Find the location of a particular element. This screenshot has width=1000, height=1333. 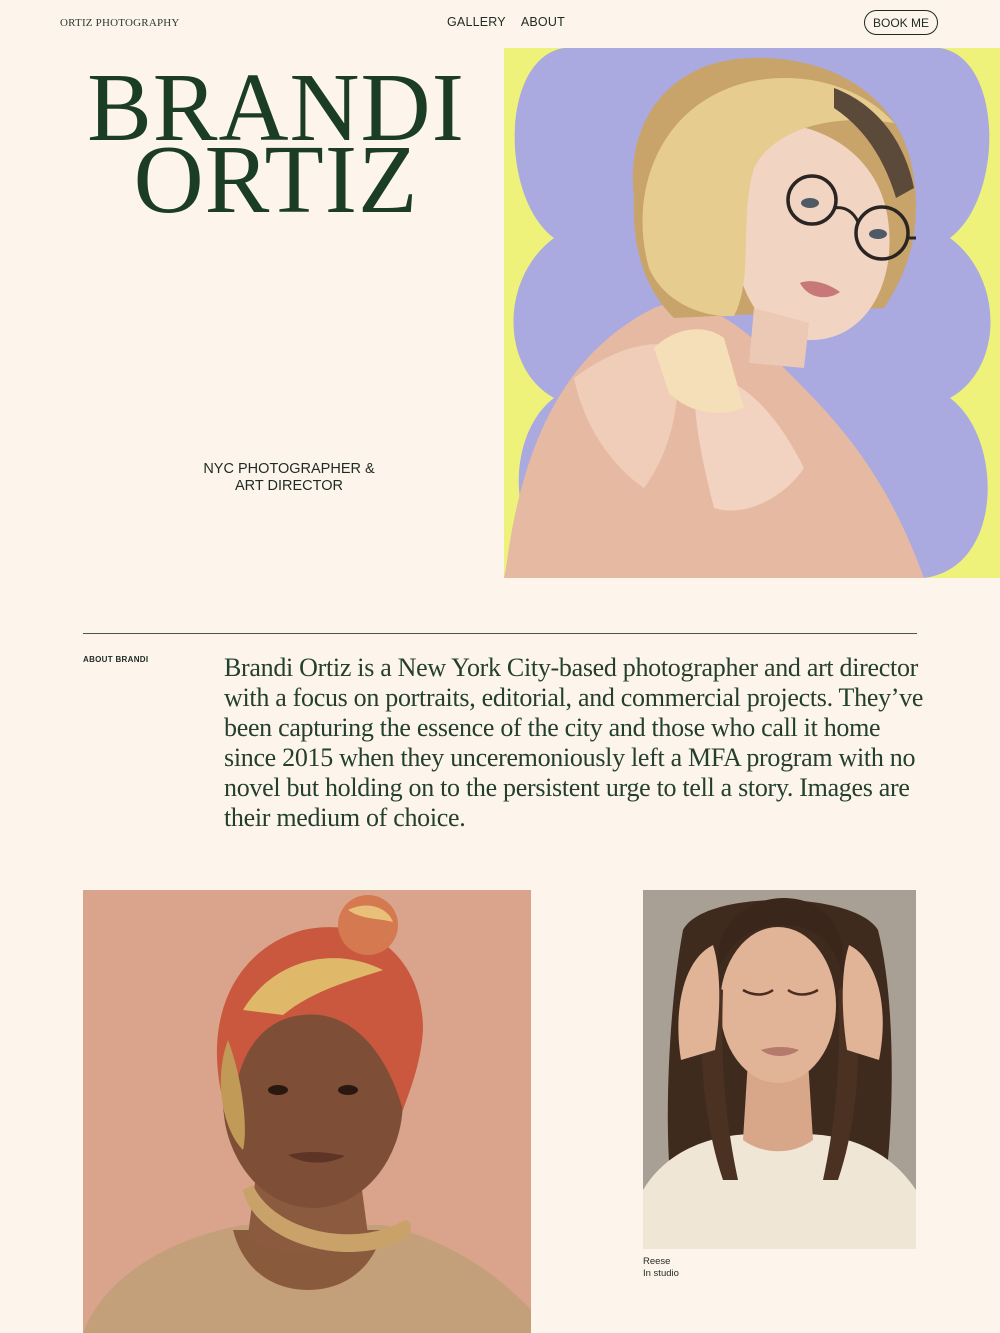

hero-title: BRANDI ORTIZ is located at coordinates (276, 146).